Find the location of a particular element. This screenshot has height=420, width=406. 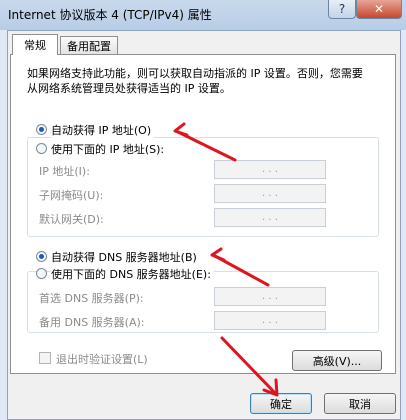

validate-checkbox is located at coordinates (45, 358).